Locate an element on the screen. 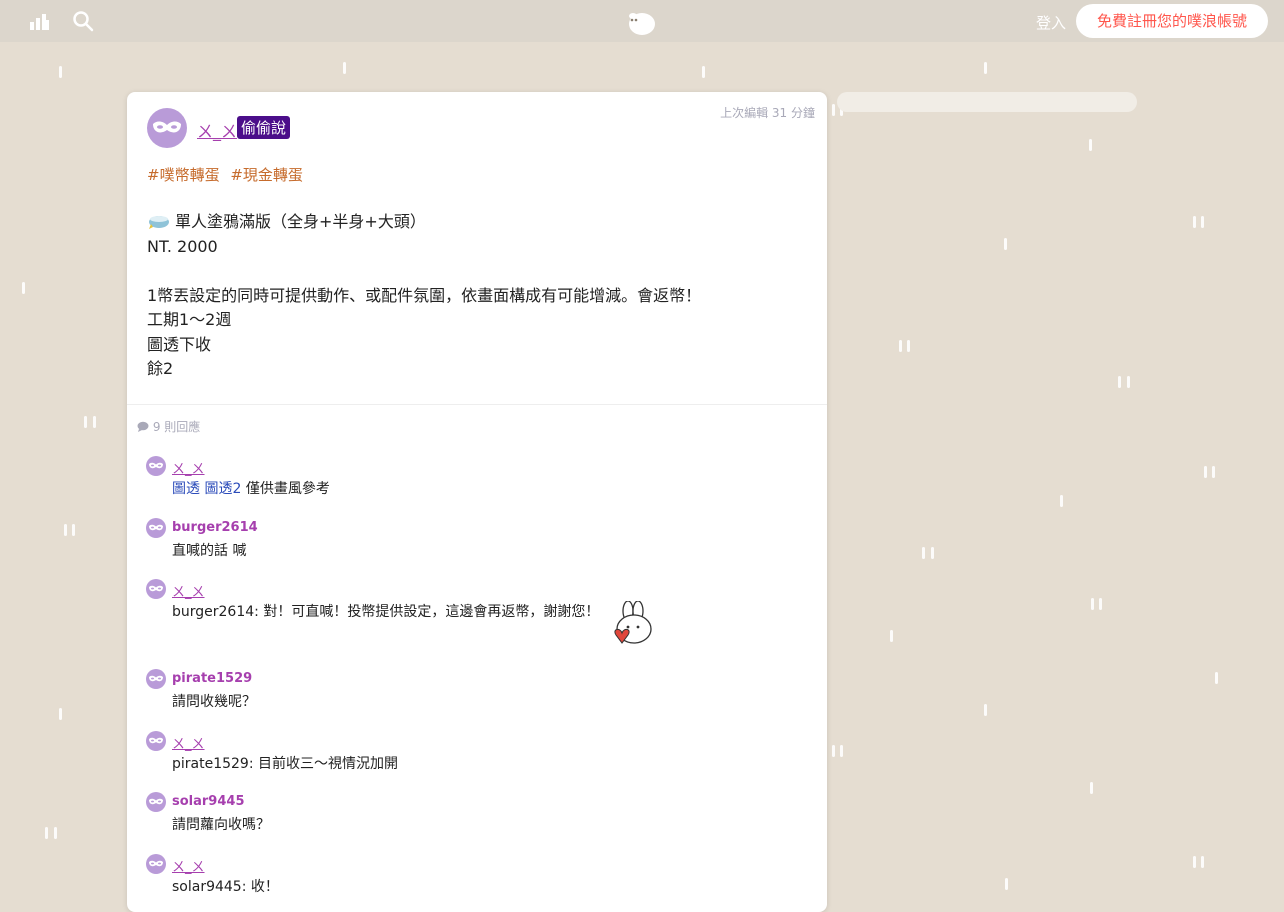 The image size is (1284, 912). whisper-badge: 偷偷說 is located at coordinates (264, 127).